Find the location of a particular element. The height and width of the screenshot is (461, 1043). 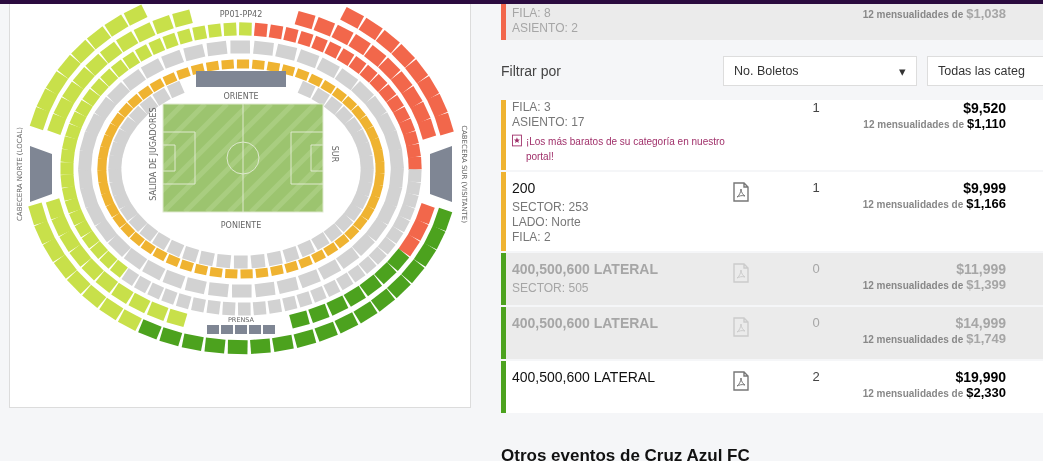

ticket-price: $11,999 is located at coordinates (981, 269).